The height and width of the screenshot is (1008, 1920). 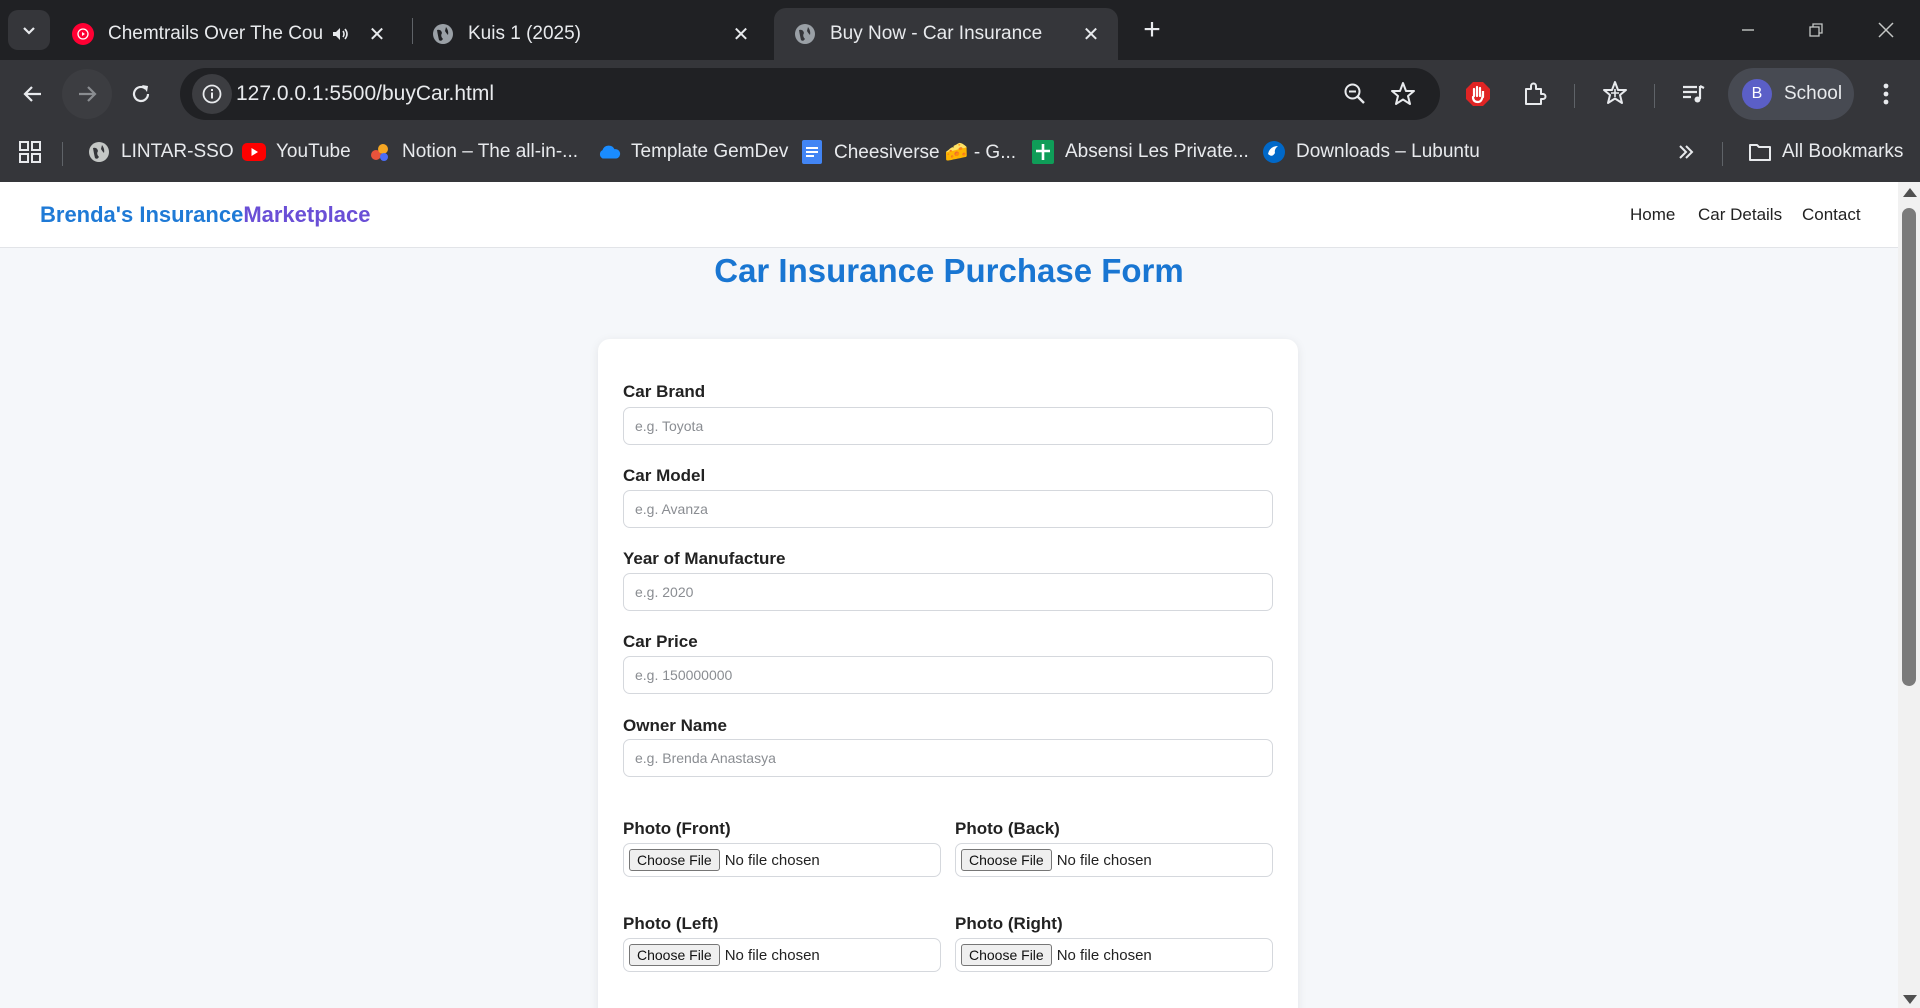 I want to click on car-price-input, so click(x=948, y=675).